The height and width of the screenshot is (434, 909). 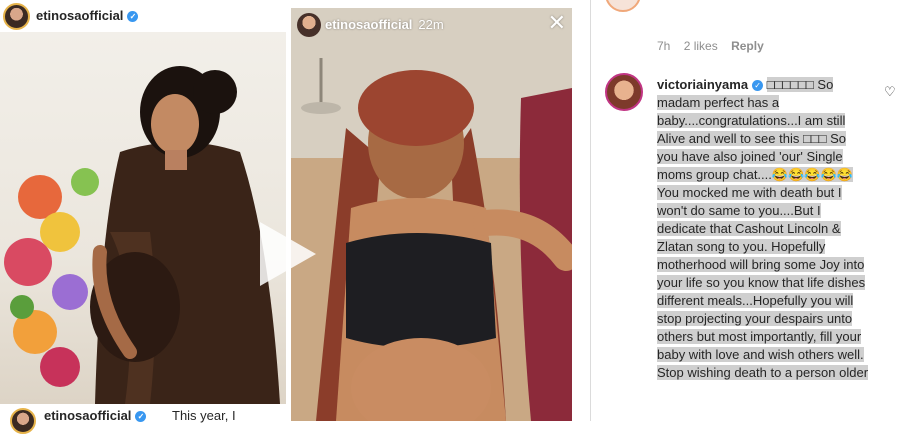 What do you see at coordinates (309, 25) in the screenshot?
I see `story-author-avatar` at bounding box center [309, 25].